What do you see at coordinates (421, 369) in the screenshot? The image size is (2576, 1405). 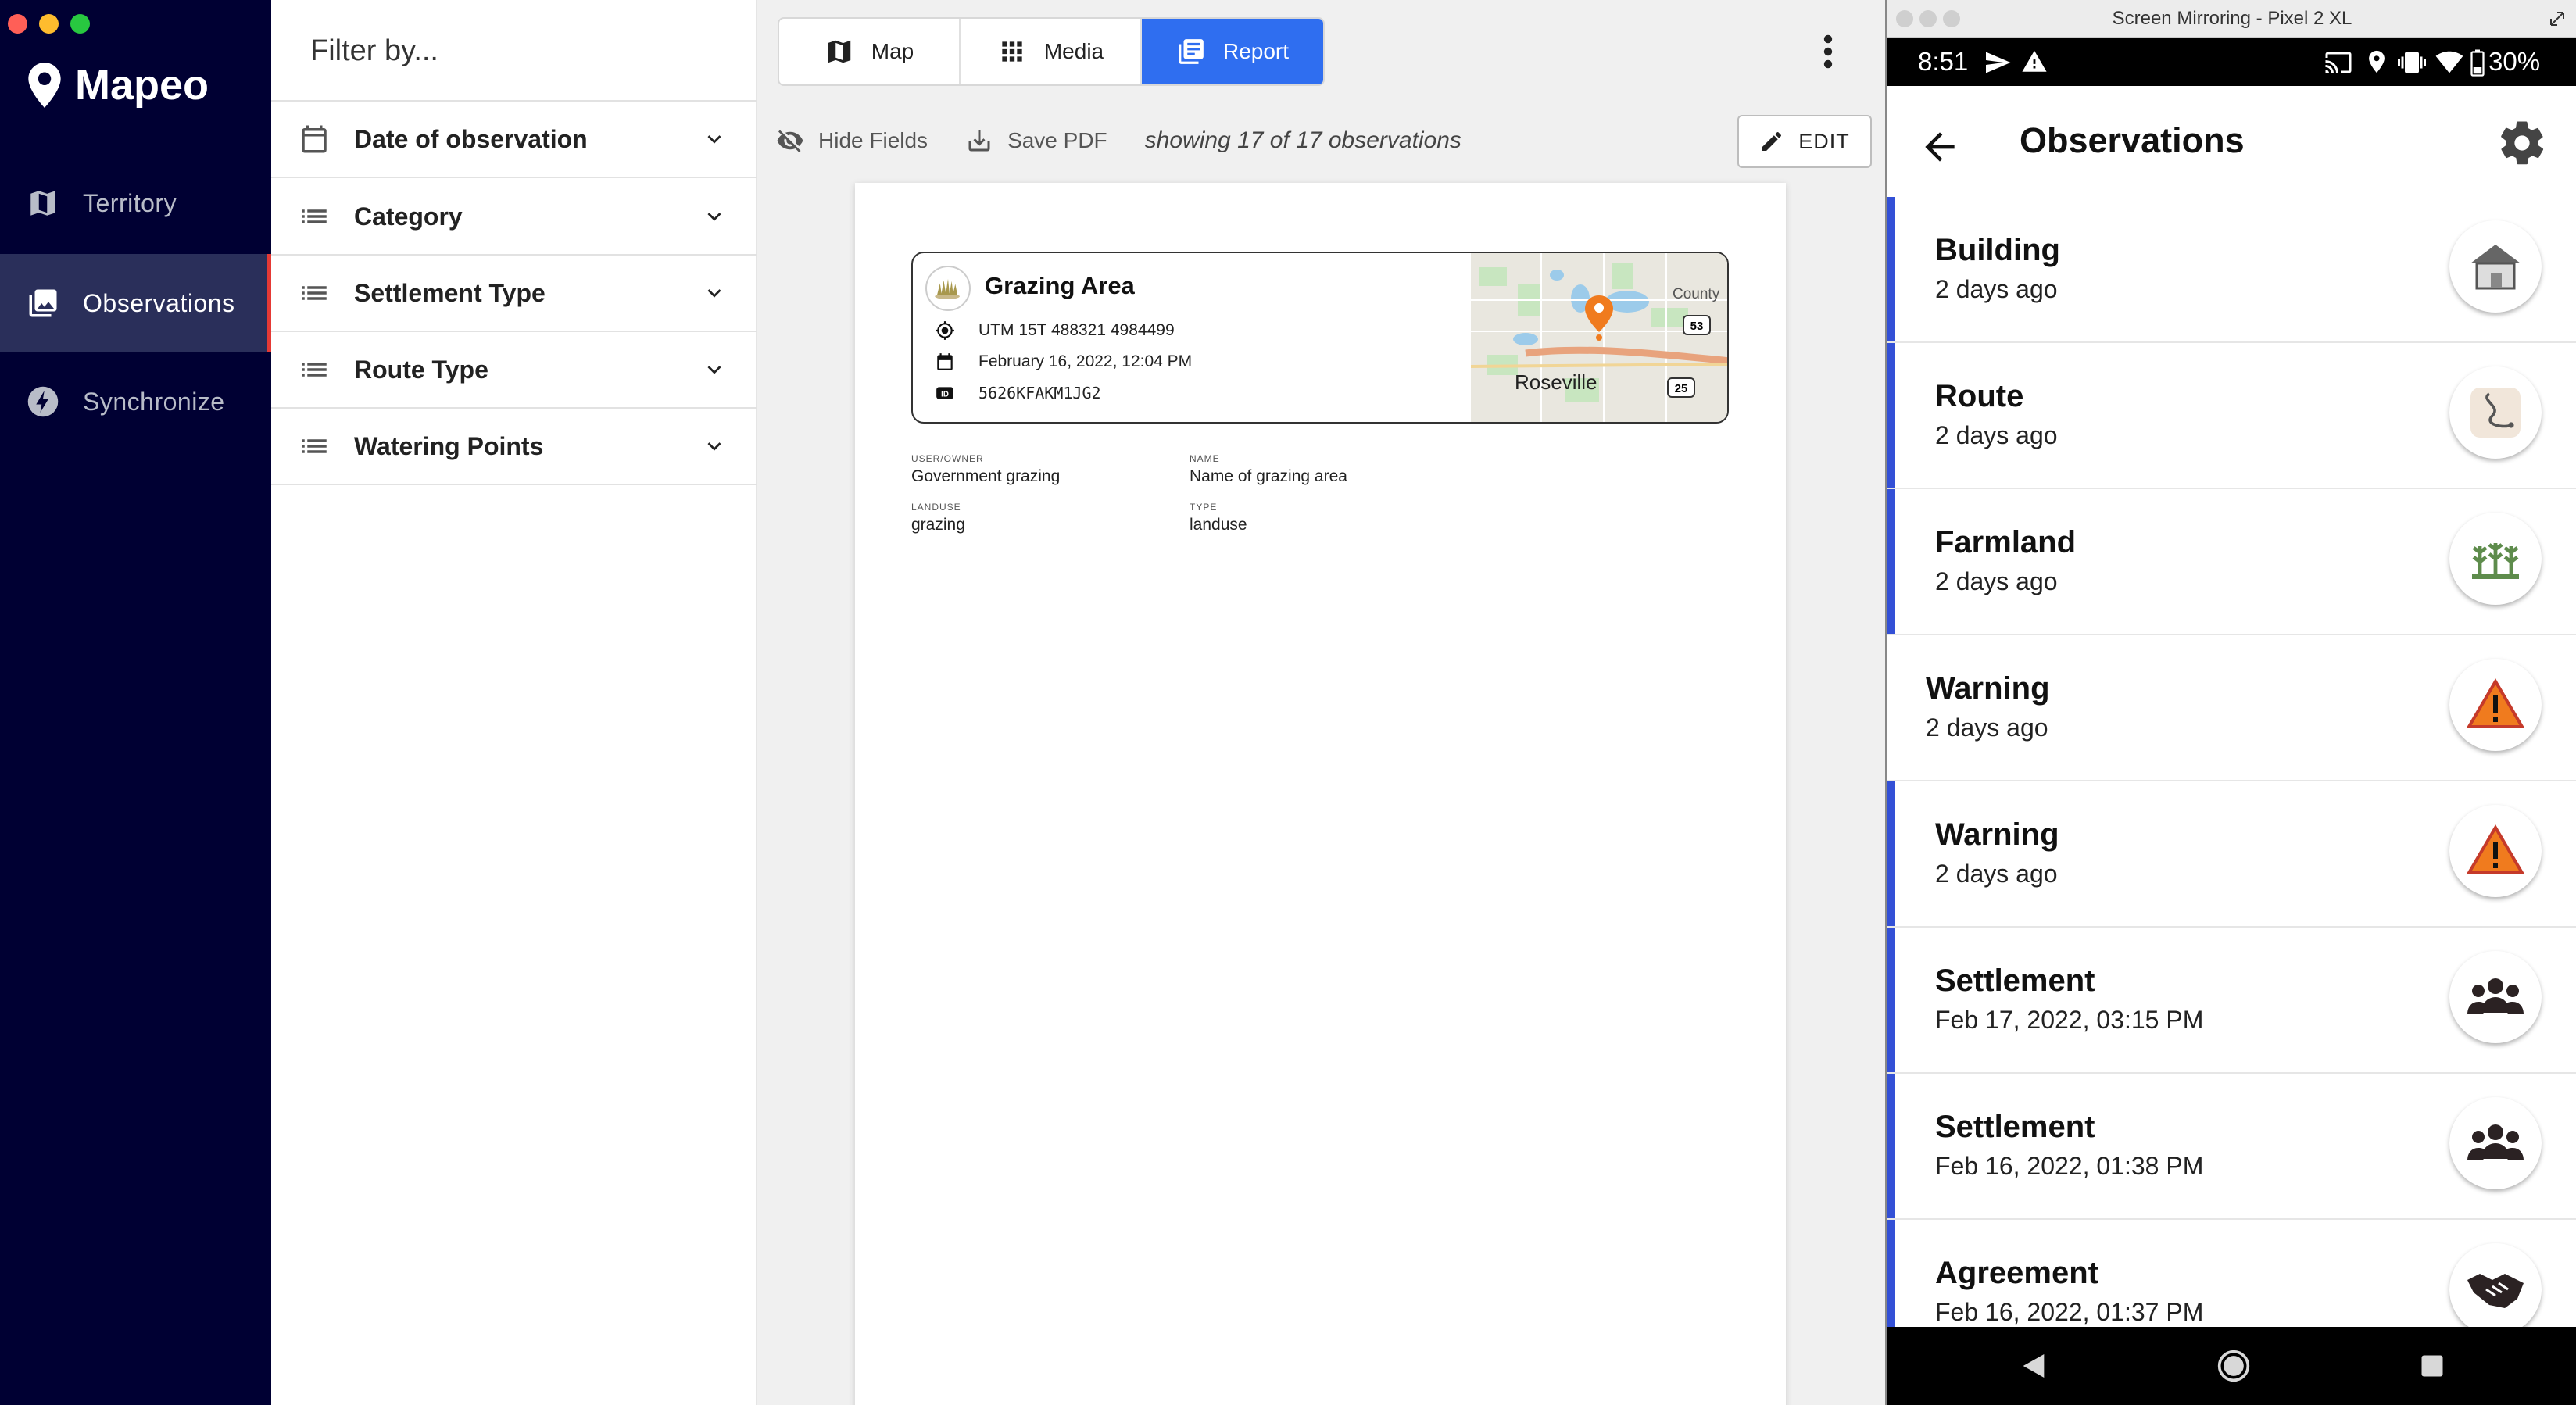 I see `filter-label: Route Type` at bounding box center [421, 369].